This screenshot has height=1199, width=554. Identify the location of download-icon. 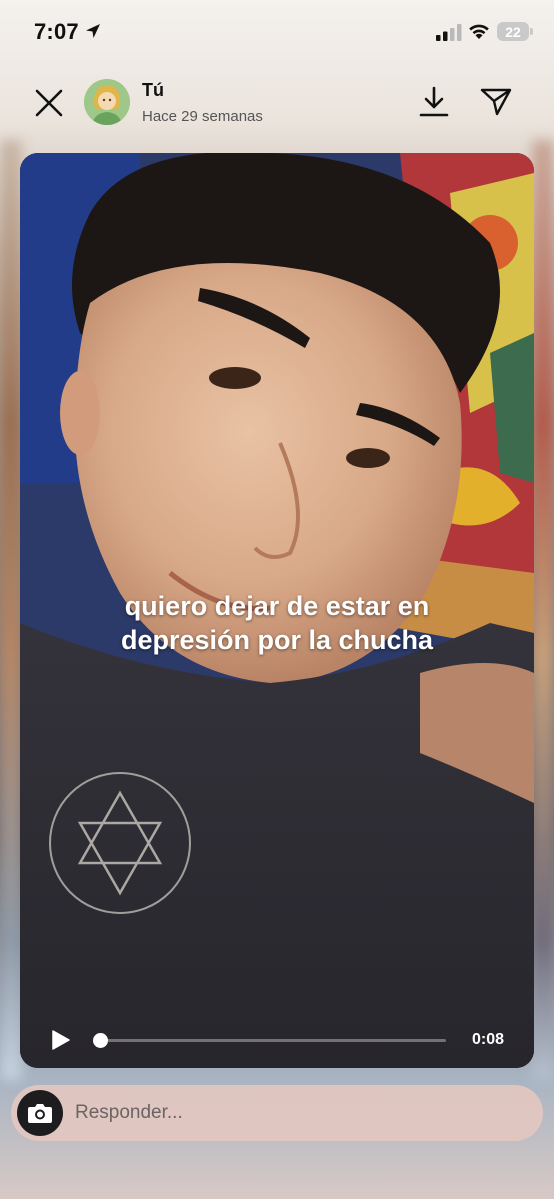
(434, 101).